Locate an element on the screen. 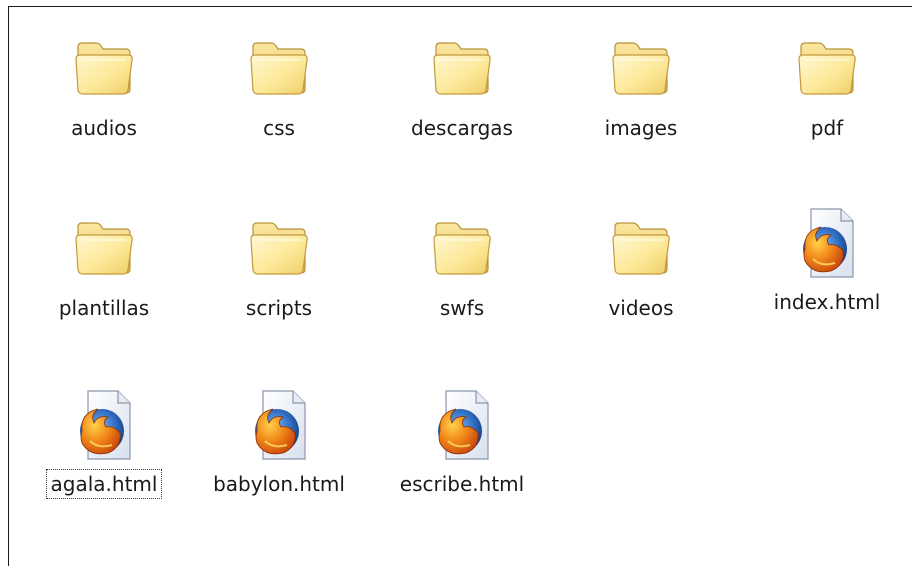  folder-pdf: pdf is located at coordinates (827, 92).